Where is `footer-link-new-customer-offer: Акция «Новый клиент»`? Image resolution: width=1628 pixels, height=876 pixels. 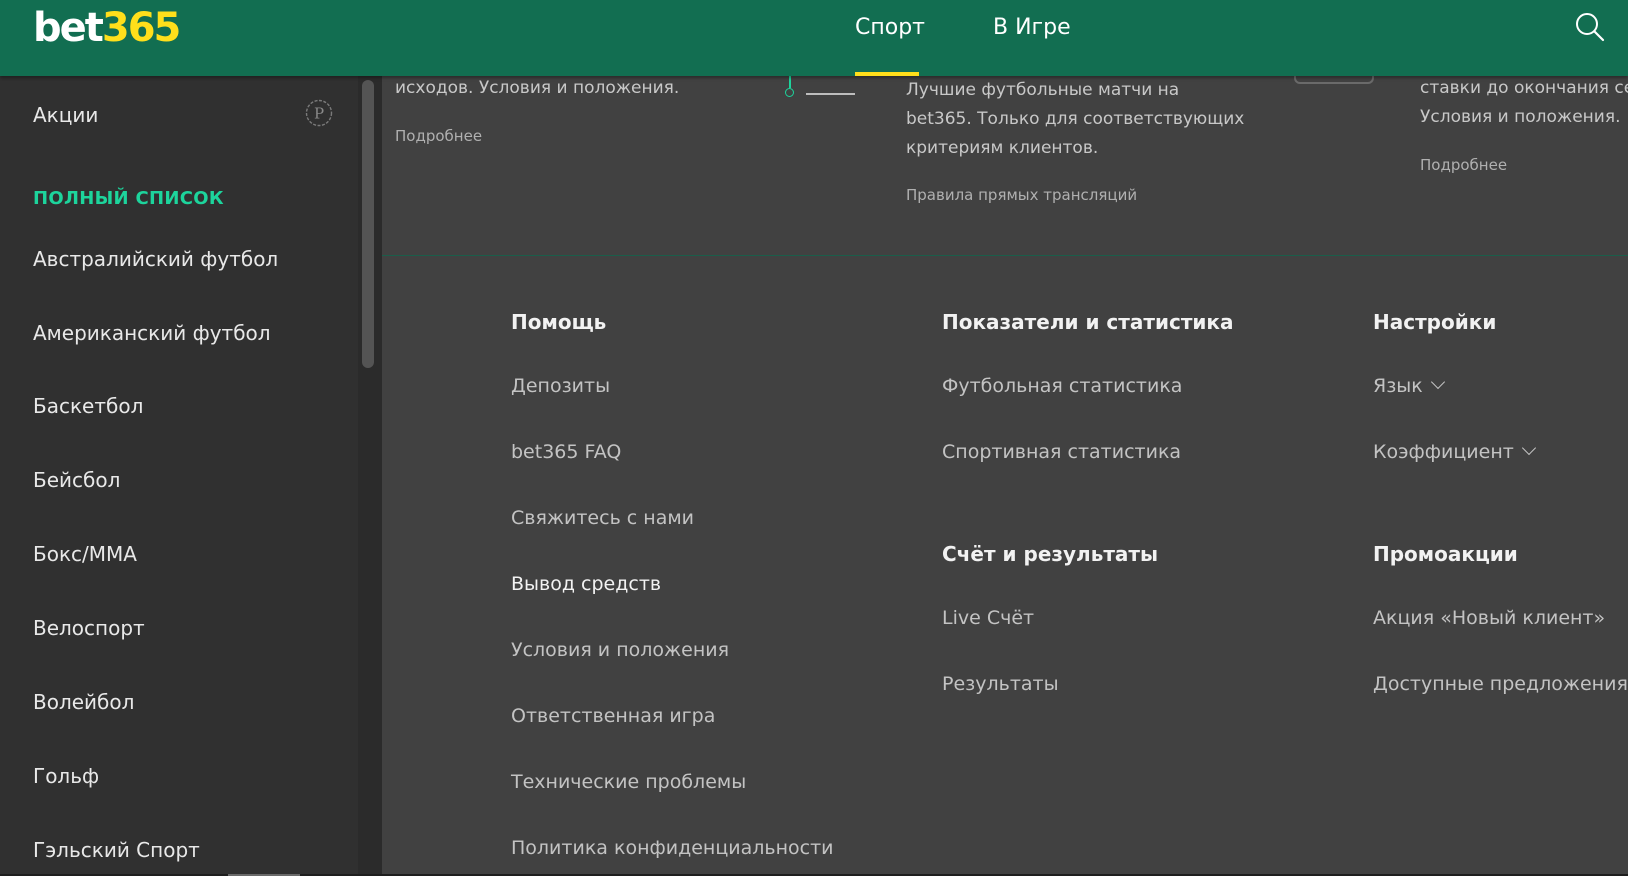
footer-link-new-customer-offer: Акция «Новый клиент» is located at coordinates (1489, 618).